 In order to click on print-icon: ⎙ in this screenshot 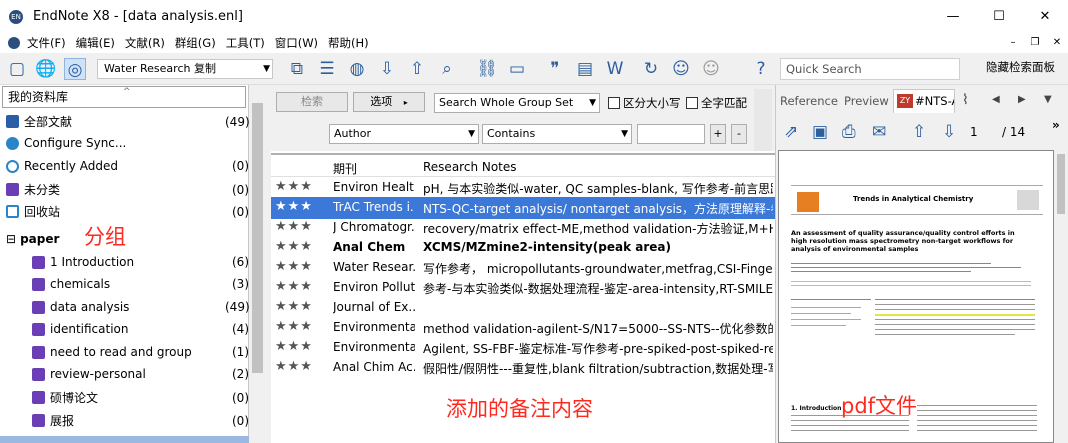, I will do `click(849, 132)`.